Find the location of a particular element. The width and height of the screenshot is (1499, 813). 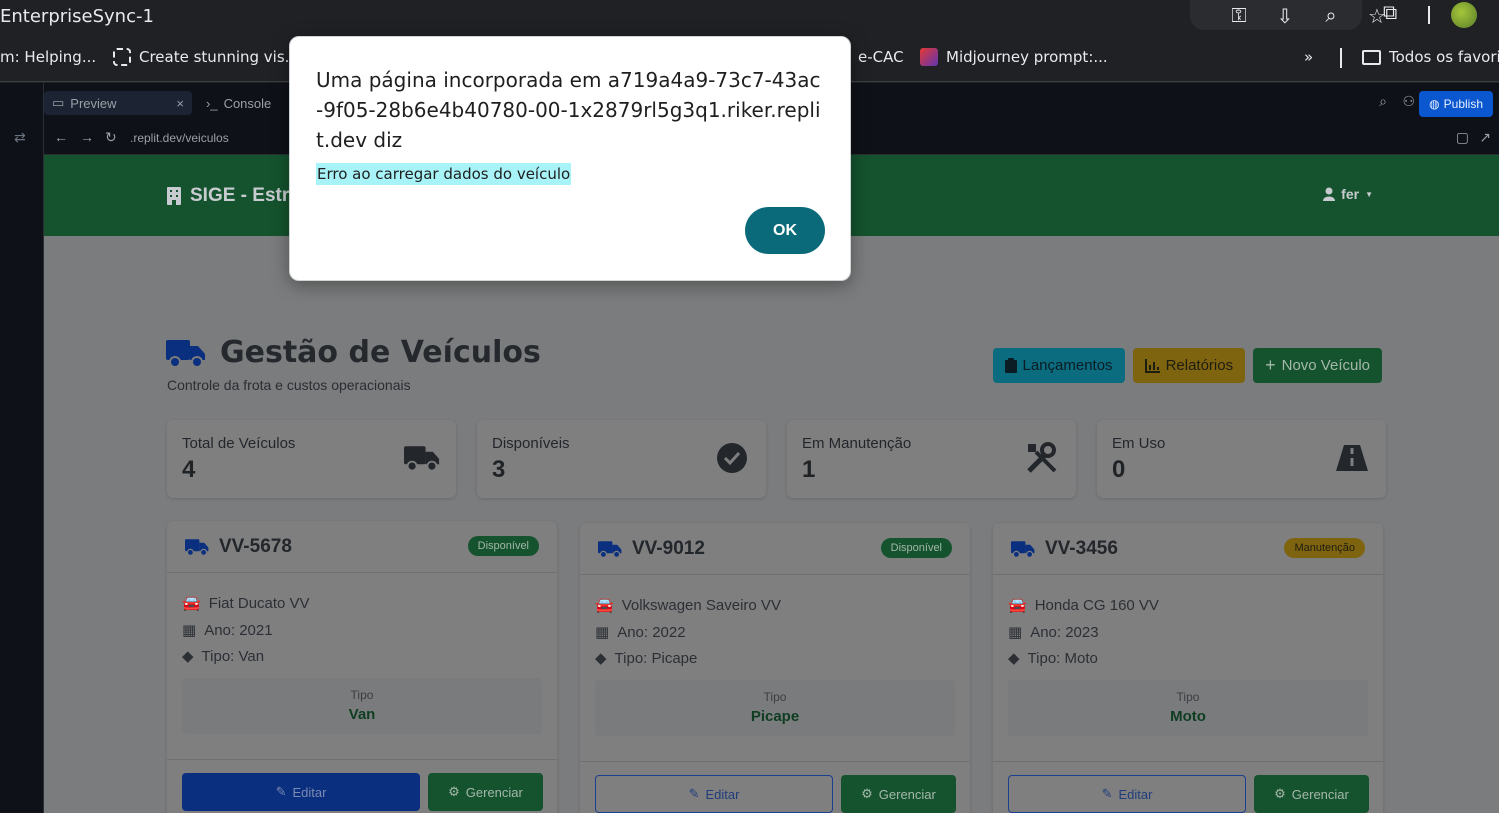

publish-button: ◍ Publish is located at coordinates (1456, 104).